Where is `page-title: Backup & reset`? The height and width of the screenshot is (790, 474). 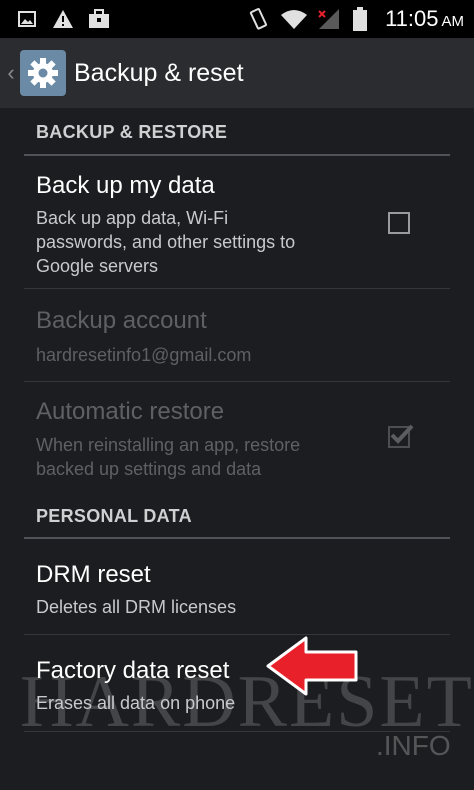 page-title: Backup & reset is located at coordinates (159, 72).